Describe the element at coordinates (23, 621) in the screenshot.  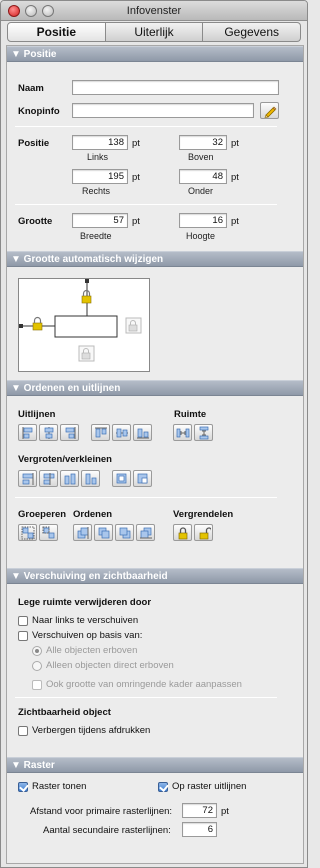
I see `naar-links-checkbox` at that location.